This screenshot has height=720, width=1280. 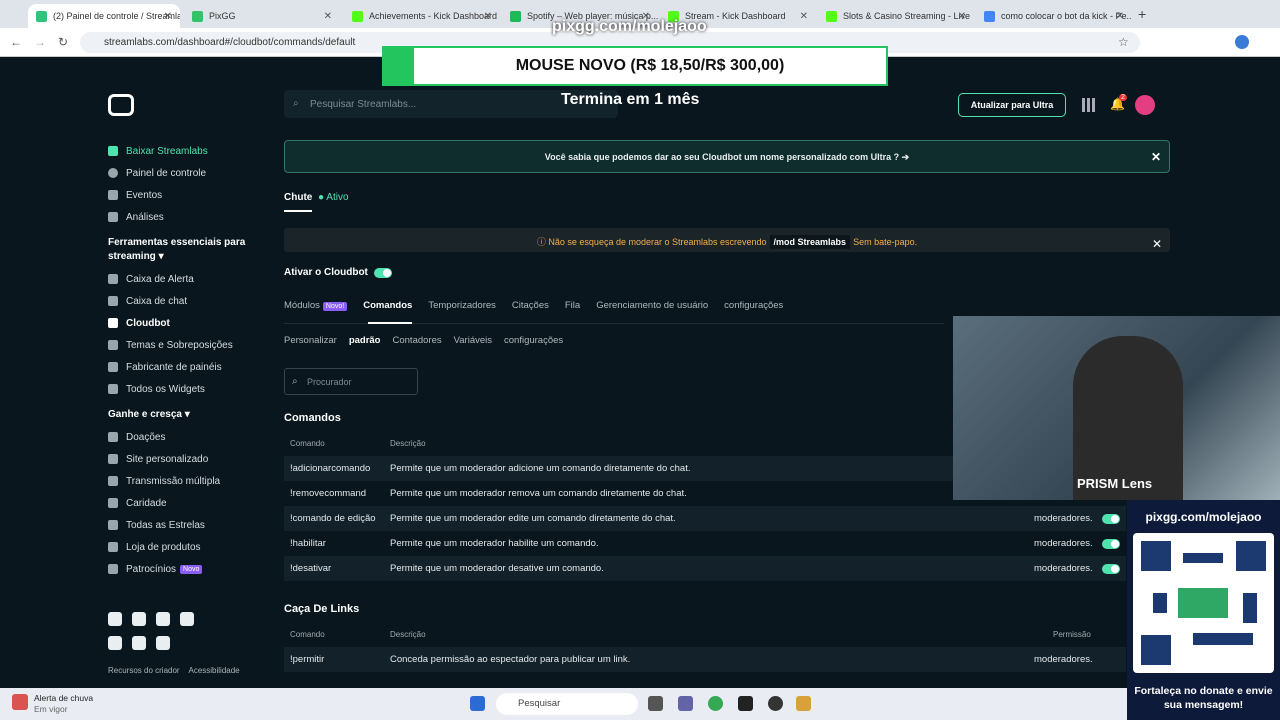 I want to click on platform-tab-chute: Chute, so click(x=298, y=197).